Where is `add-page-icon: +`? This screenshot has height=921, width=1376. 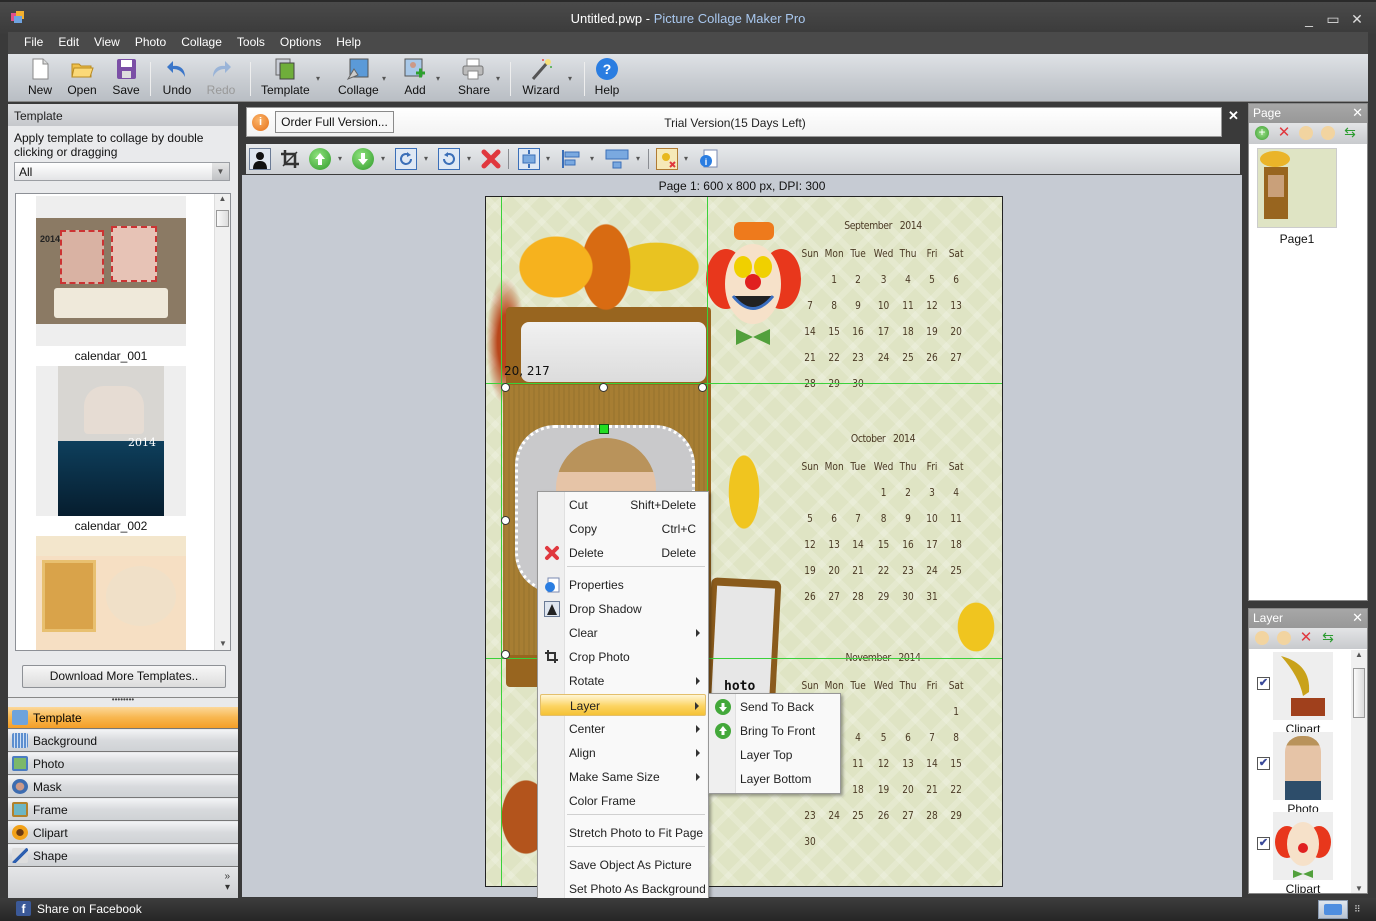
add-page-icon: + is located at coordinates (1262, 133).